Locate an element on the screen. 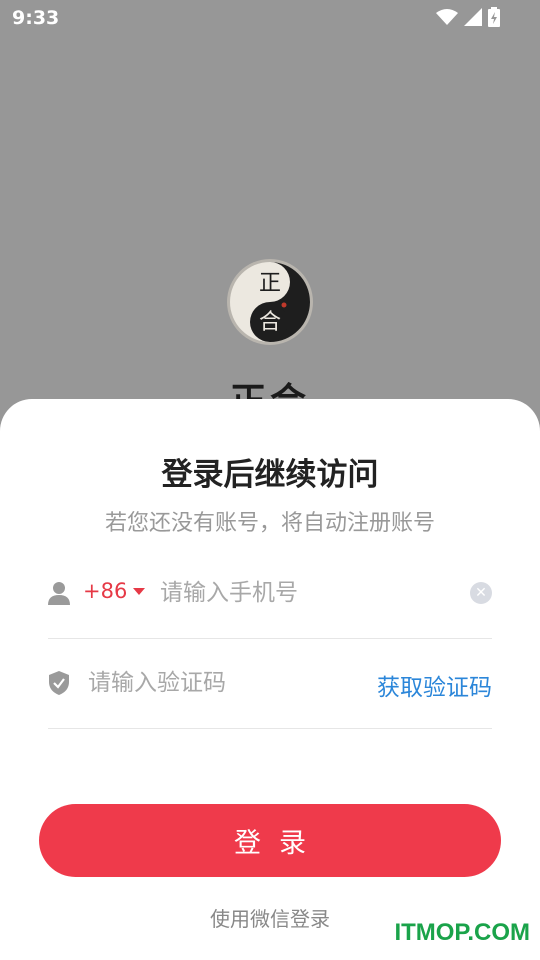 This screenshot has height=960, width=540. sheet-title: 登录后继续访问 is located at coordinates (270, 475).